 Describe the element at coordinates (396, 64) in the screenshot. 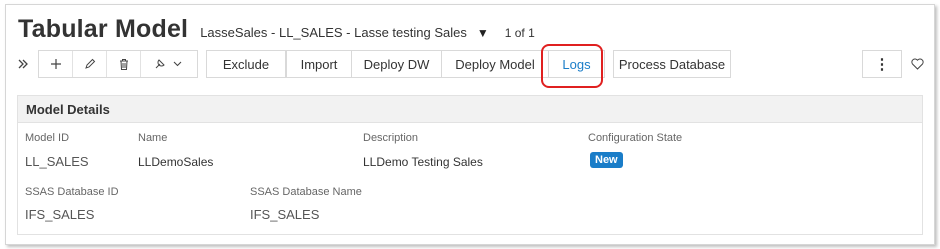

I see `deploy-dw-button: Deploy DW` at that location.